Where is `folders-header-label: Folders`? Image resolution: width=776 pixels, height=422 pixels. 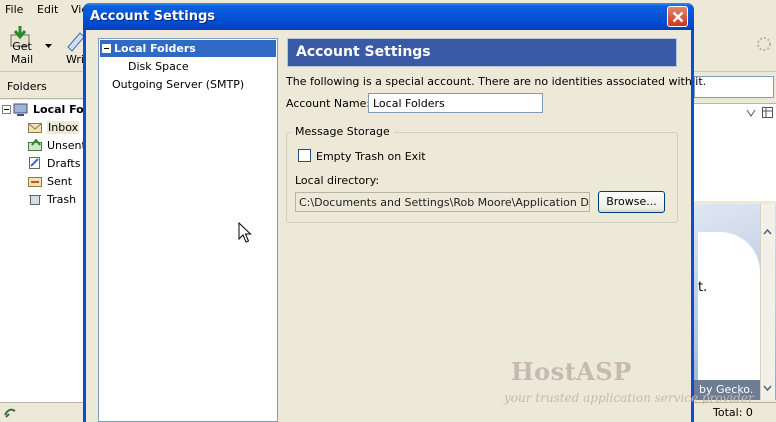 folders-header-label: Folders is located at coordinates (27, 86).